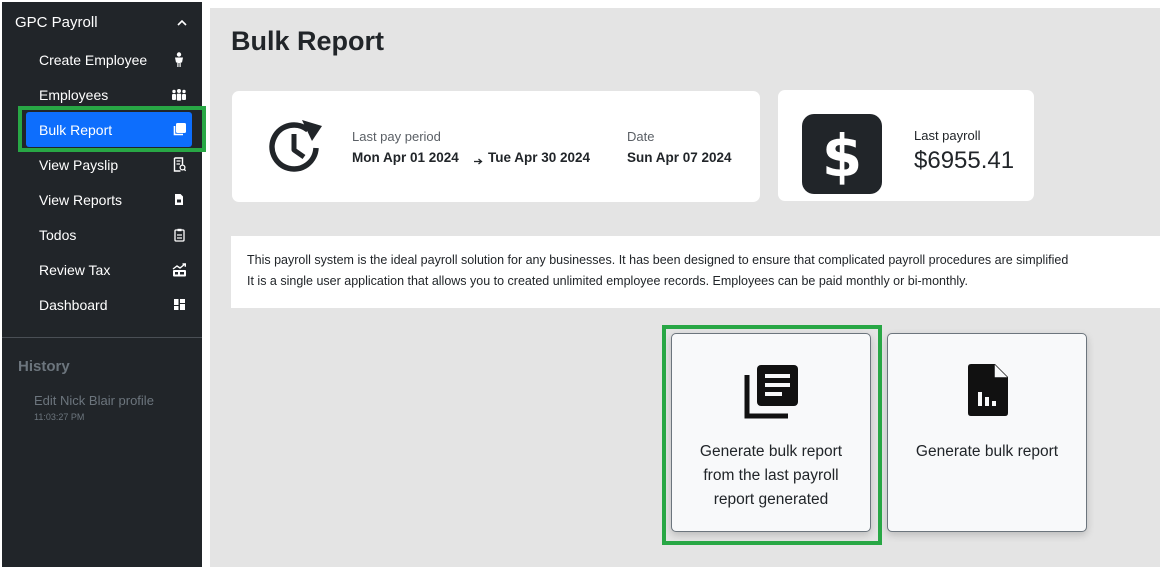  I want to click on sidebar-item-label: Create Employee, so click(93, 59).